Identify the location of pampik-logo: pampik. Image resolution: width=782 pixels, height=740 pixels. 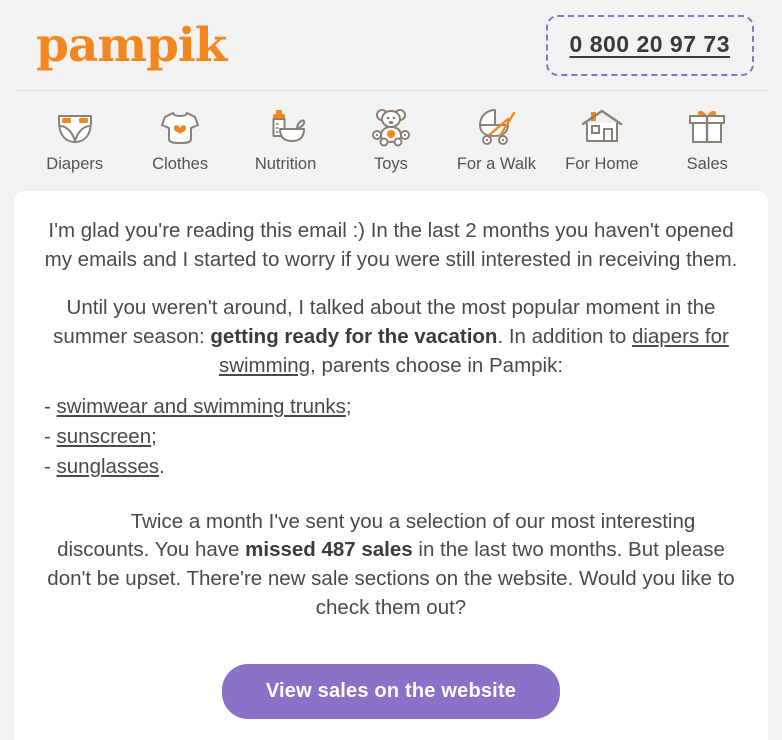
(131, 45).